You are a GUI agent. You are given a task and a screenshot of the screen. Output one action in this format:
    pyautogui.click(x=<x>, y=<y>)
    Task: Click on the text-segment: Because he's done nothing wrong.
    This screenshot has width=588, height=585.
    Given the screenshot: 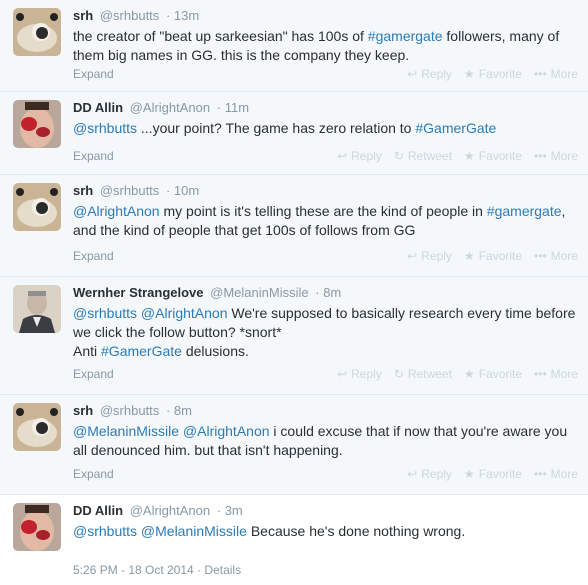 What is the action you would take?
    pyautogui.click(x=356, y=531)
    